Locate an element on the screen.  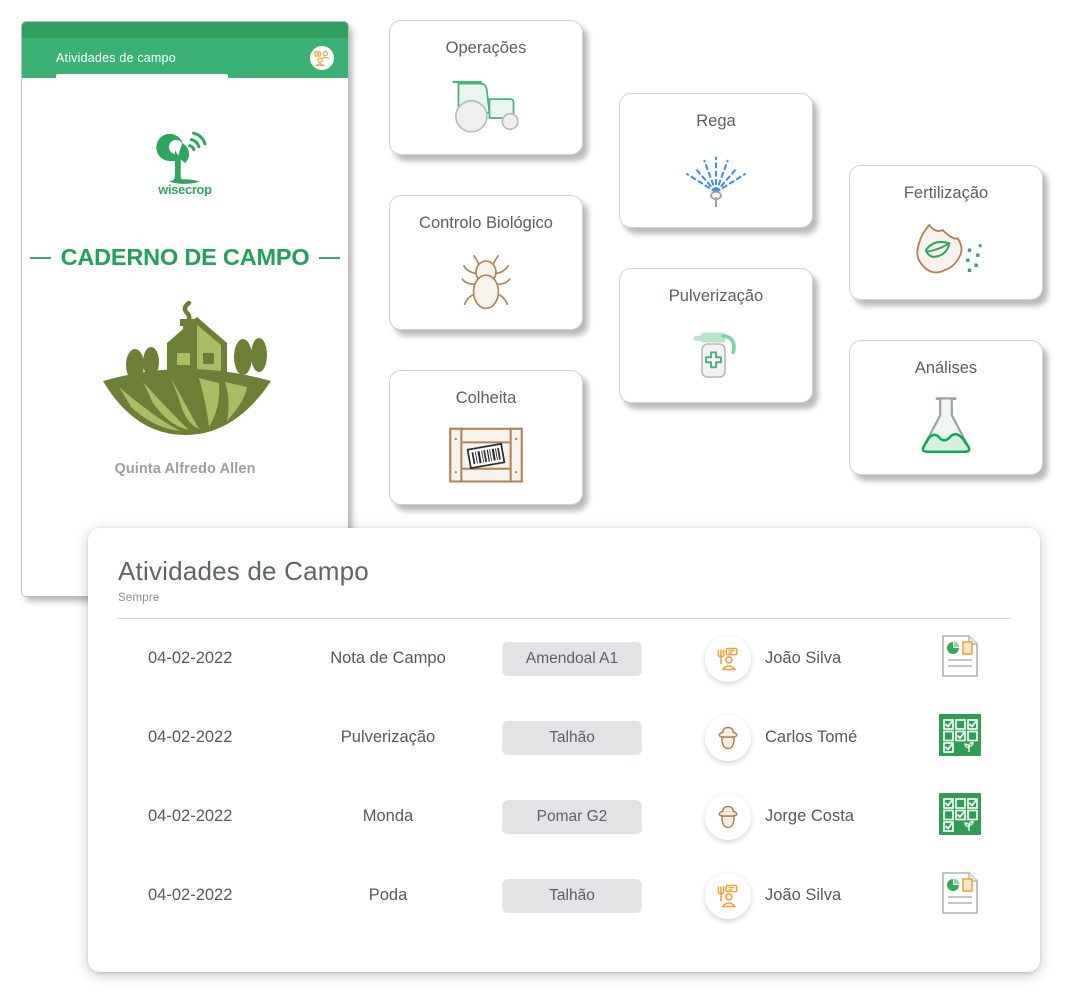
activity-type: Monda is located at coordinates (388, 816).